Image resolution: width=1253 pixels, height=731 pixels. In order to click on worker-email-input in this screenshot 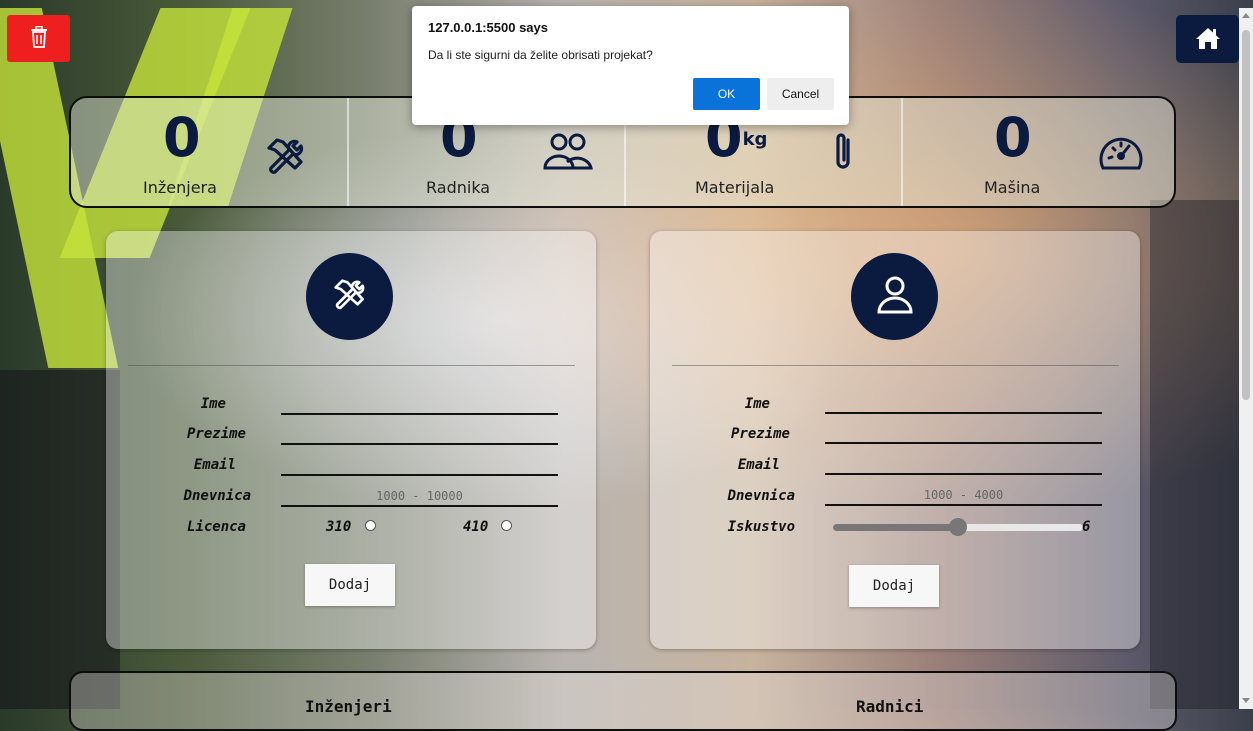, I will do `click(963, 465)`.